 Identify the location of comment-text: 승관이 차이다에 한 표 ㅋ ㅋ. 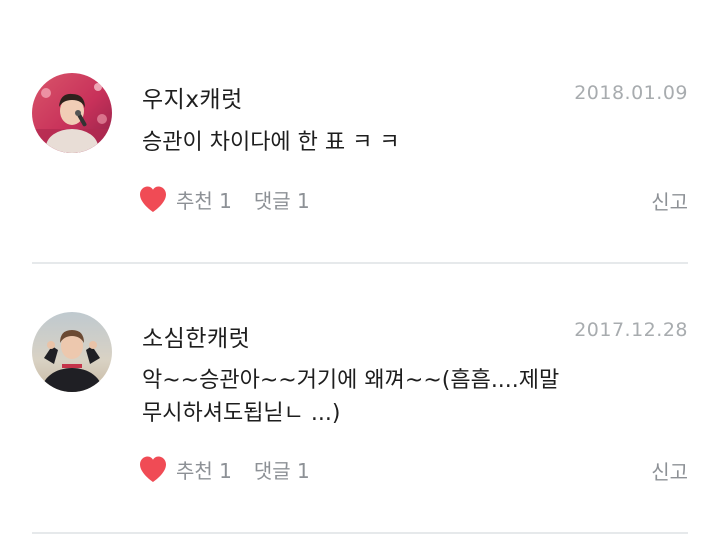
(271, 142).